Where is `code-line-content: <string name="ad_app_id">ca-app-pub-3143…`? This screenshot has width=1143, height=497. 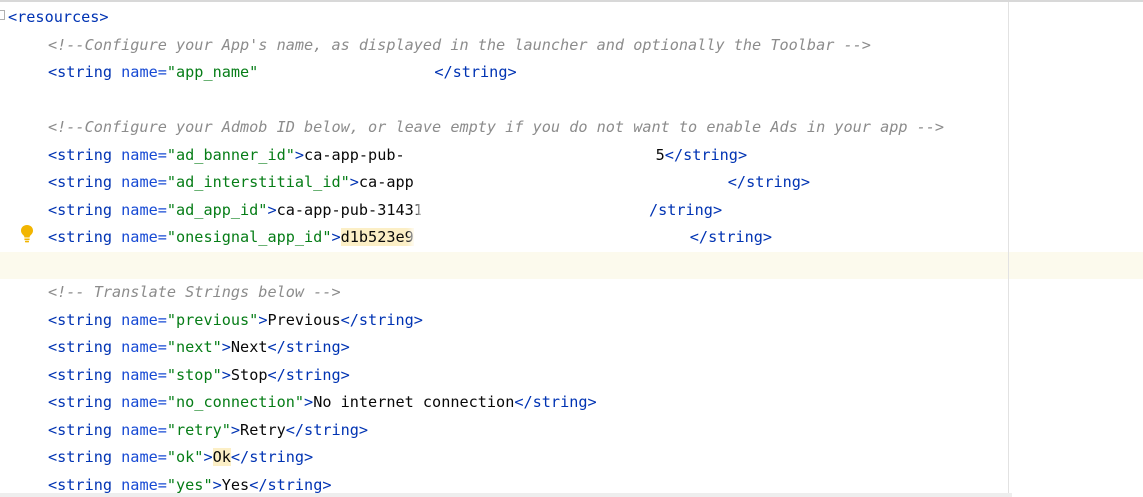
code-line-content: <string name="ad_app_id">ca-app-pub-3143… is located at coordinates (385, 210).